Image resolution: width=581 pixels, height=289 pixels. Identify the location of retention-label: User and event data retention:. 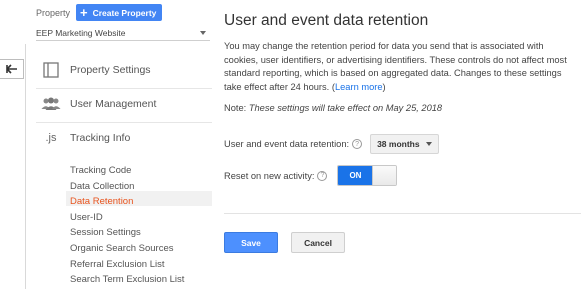
(287, 144).